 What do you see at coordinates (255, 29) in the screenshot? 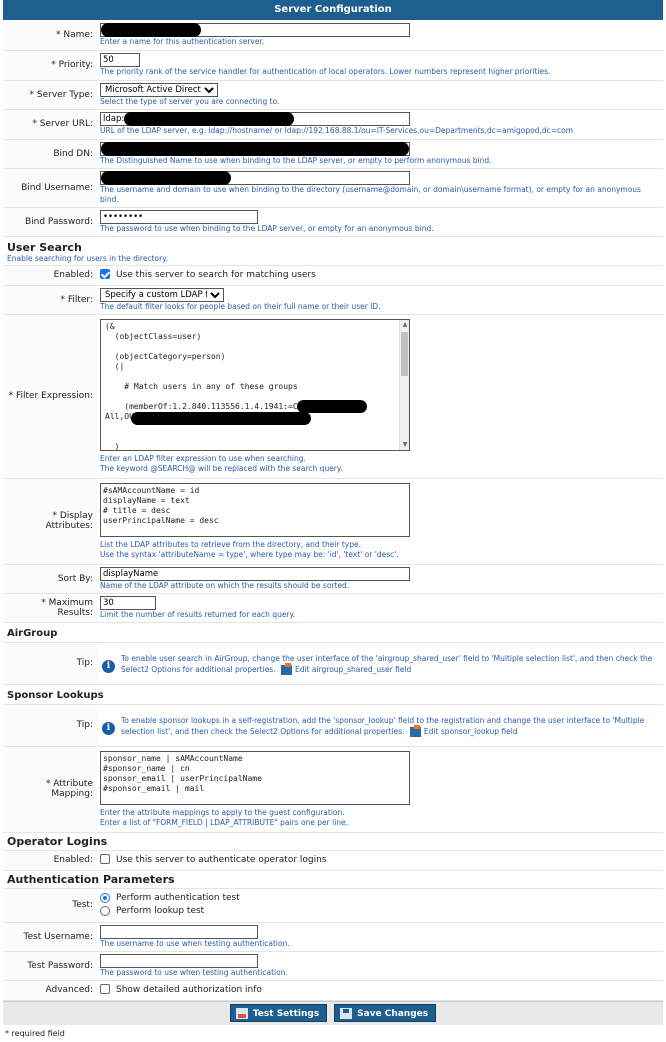
I see `name-field` at bounding box center [255, 29].